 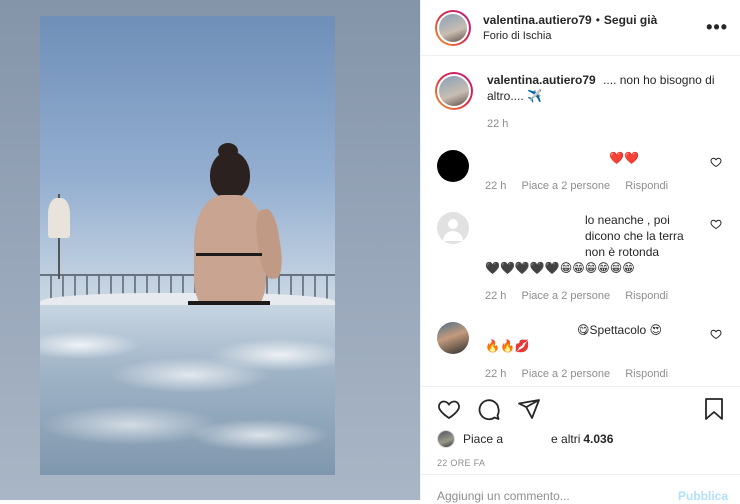 I want to click on bikini-strap, so click(x=229, y=254).